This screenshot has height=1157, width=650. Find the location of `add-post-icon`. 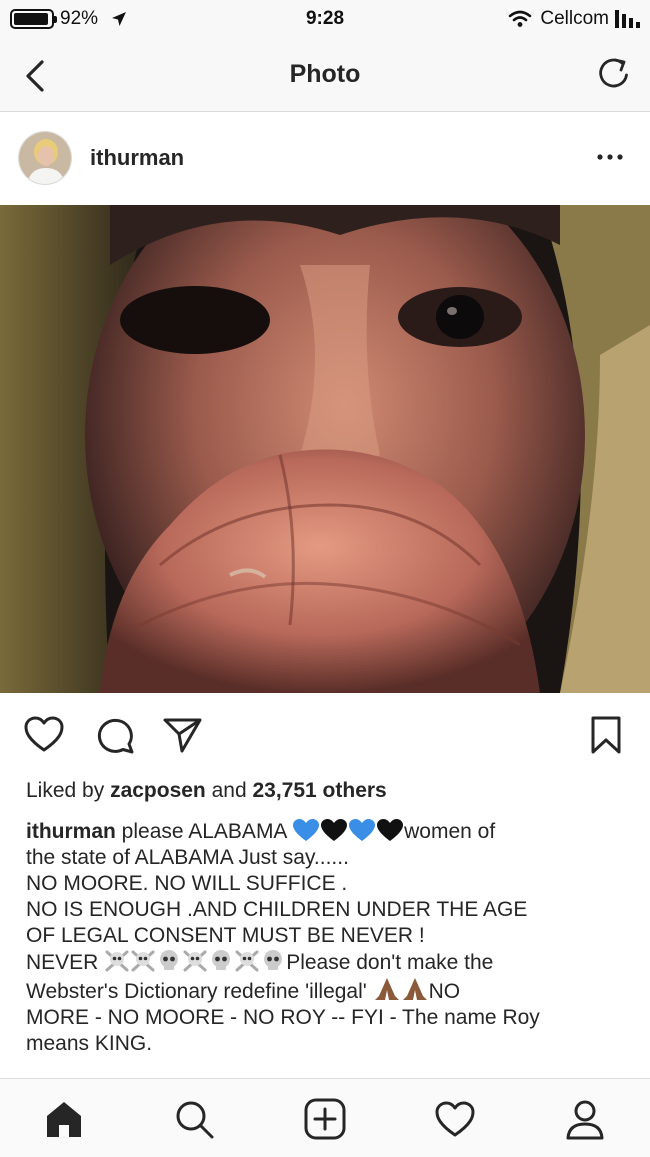

add-post-icon is located at coordinates (325, 1119).